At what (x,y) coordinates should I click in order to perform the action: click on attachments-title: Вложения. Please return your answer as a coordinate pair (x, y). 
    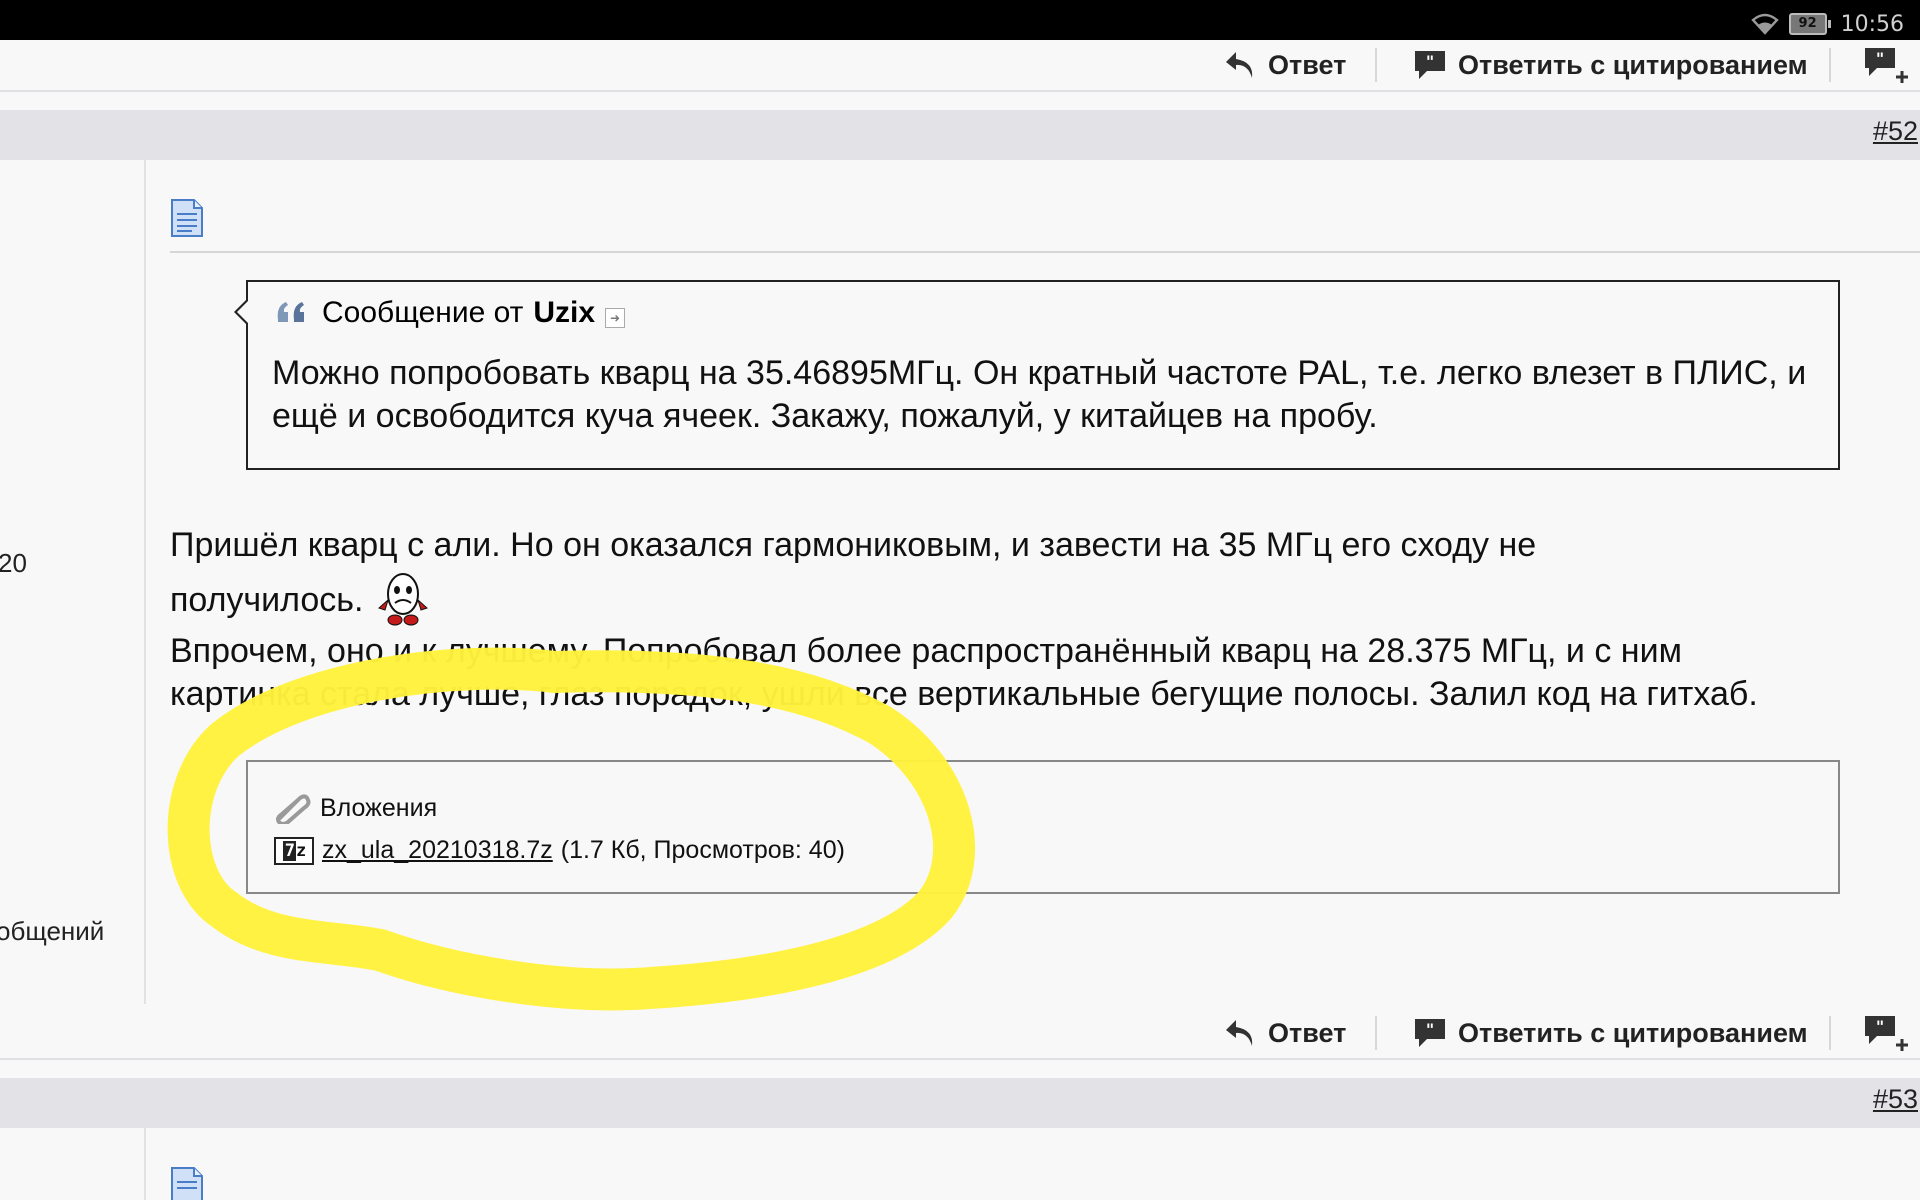
    Looking at the image, I should click on (379, 807).